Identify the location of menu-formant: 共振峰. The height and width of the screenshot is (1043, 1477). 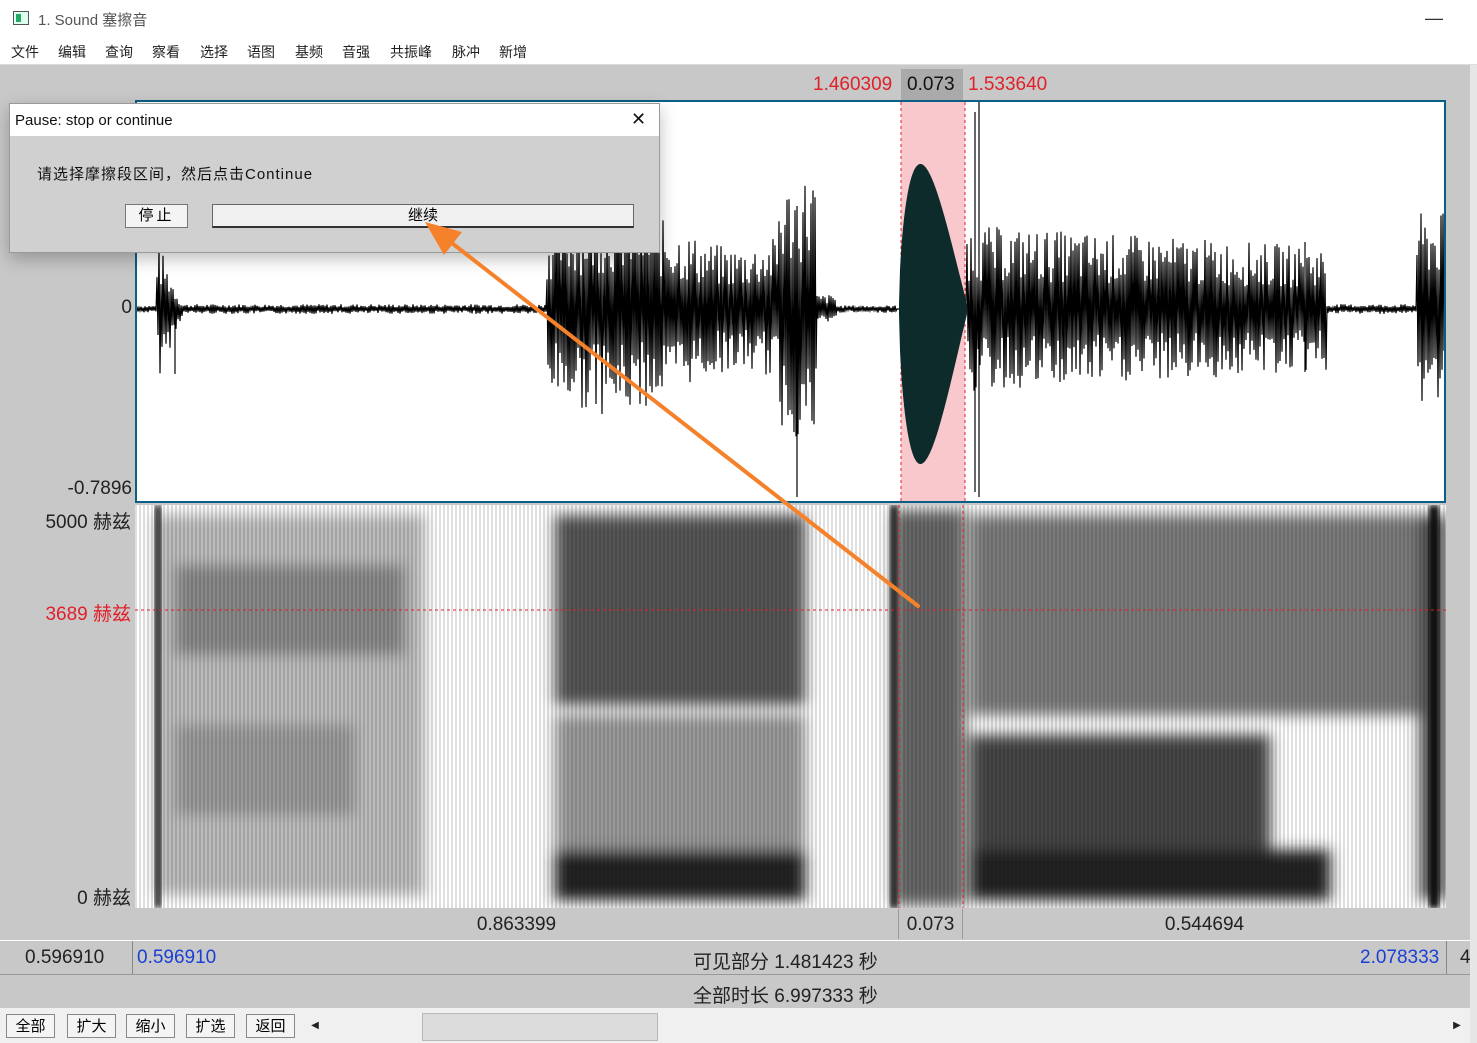
(411, 52).